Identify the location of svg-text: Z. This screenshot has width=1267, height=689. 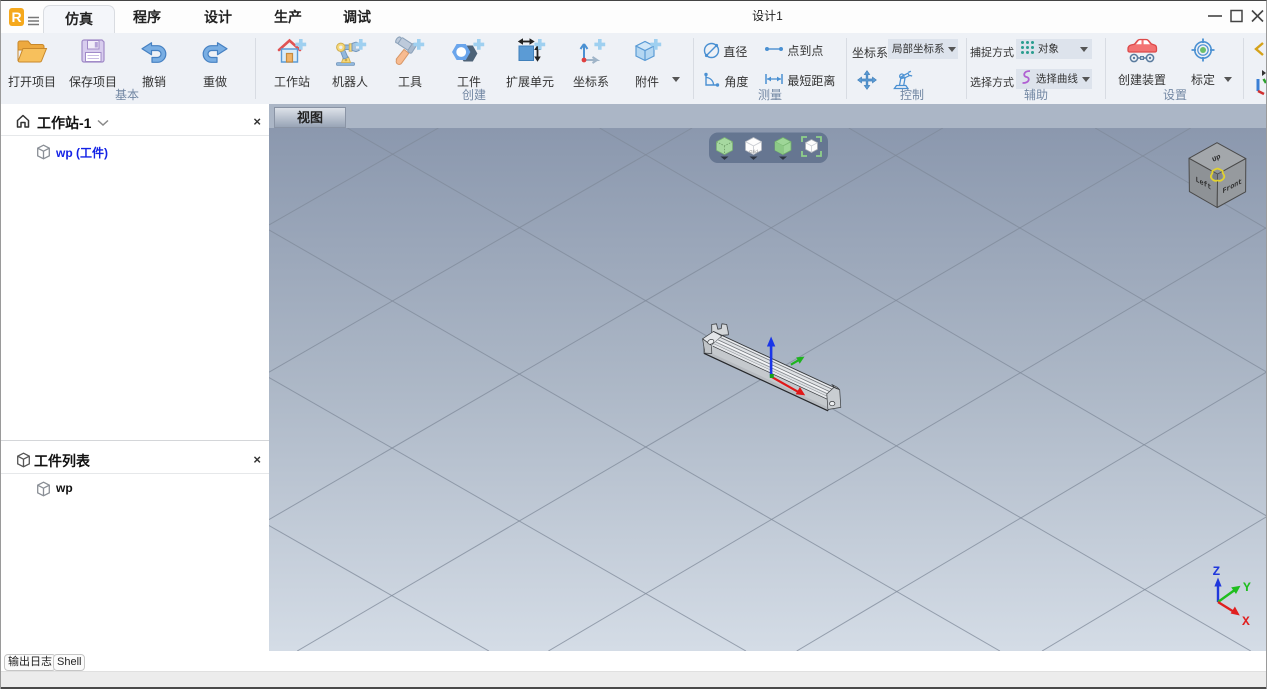
(1217, 571).